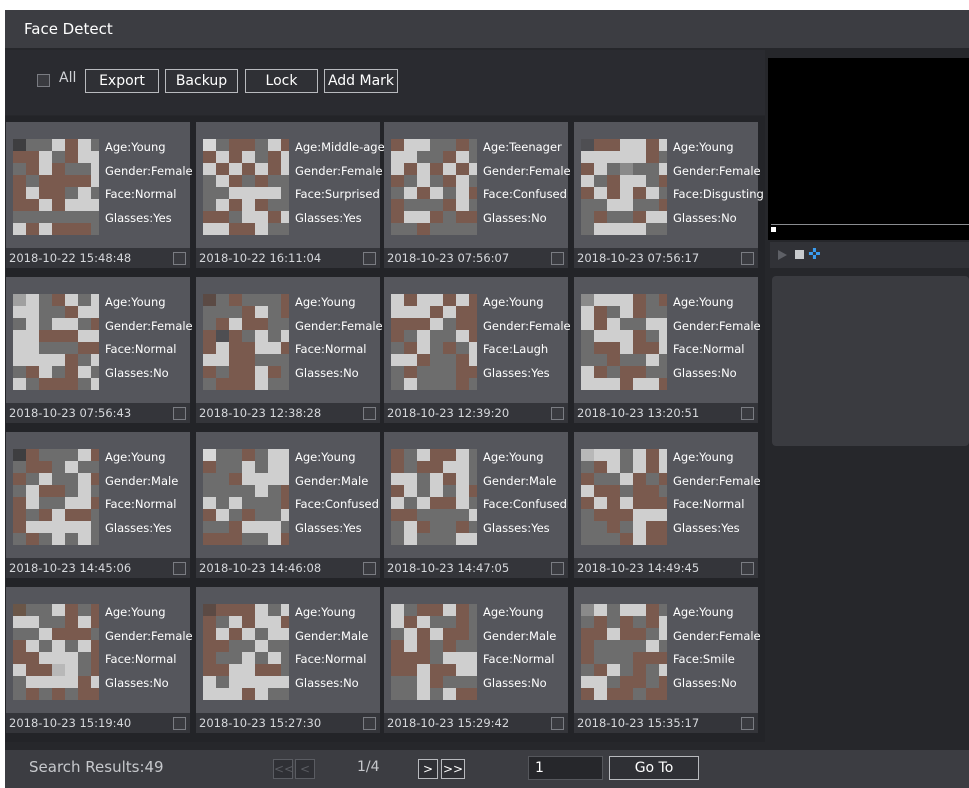  Describe the element at coordinates (868, 149) in the screenshot. I see `preview-player` at that location.